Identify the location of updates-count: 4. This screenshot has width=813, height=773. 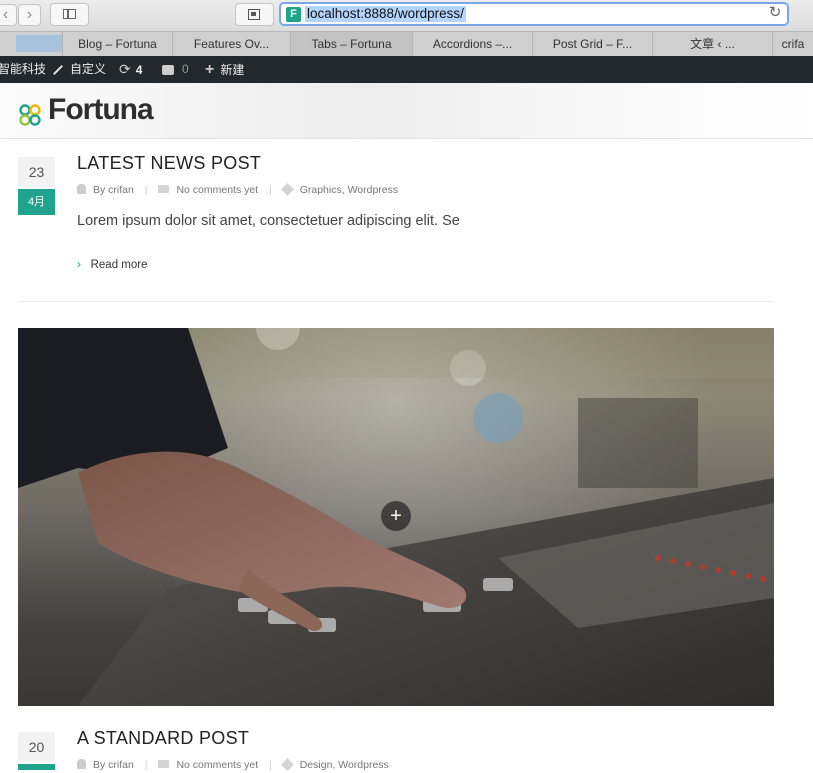
(139, 70).